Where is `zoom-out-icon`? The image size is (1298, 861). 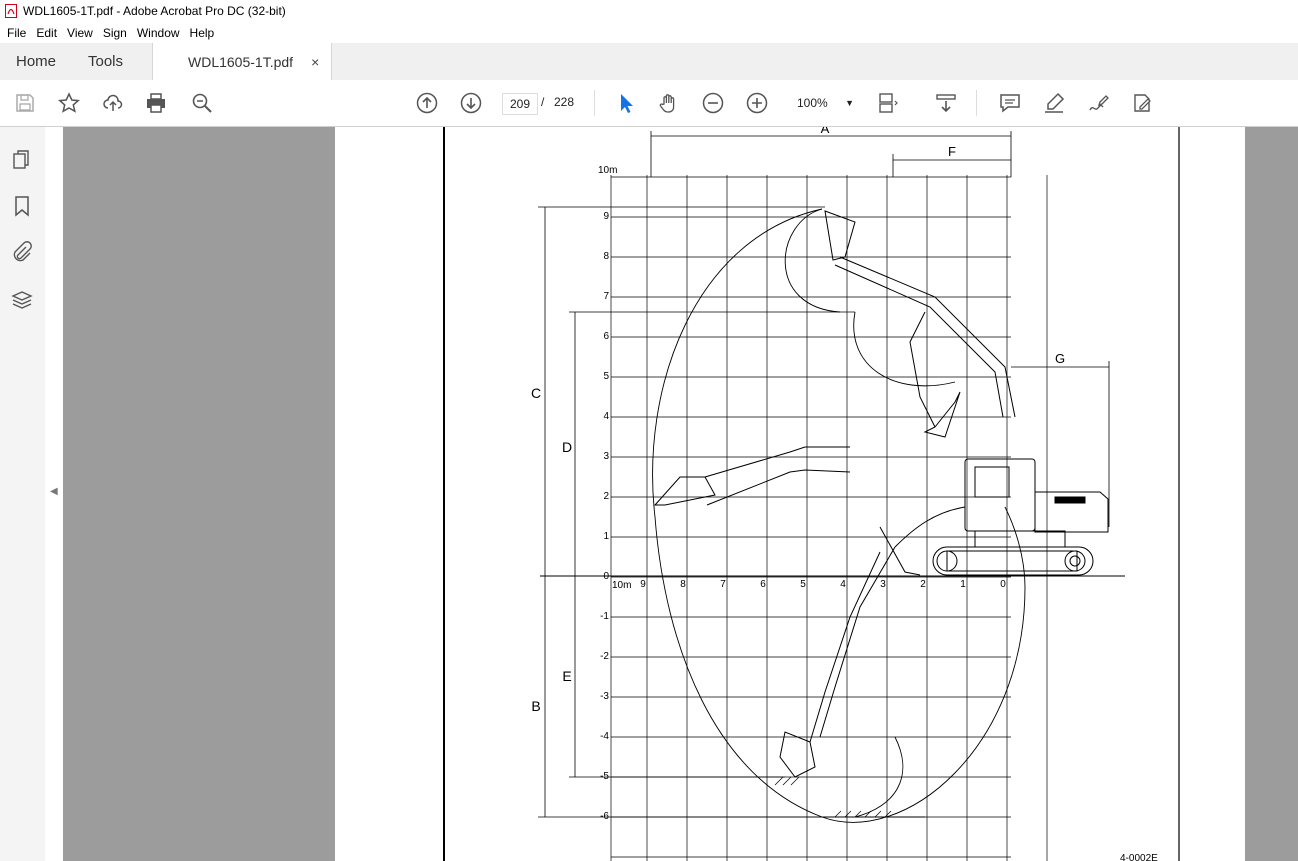 zoom-out-icon is located at coordinates (713, 103).